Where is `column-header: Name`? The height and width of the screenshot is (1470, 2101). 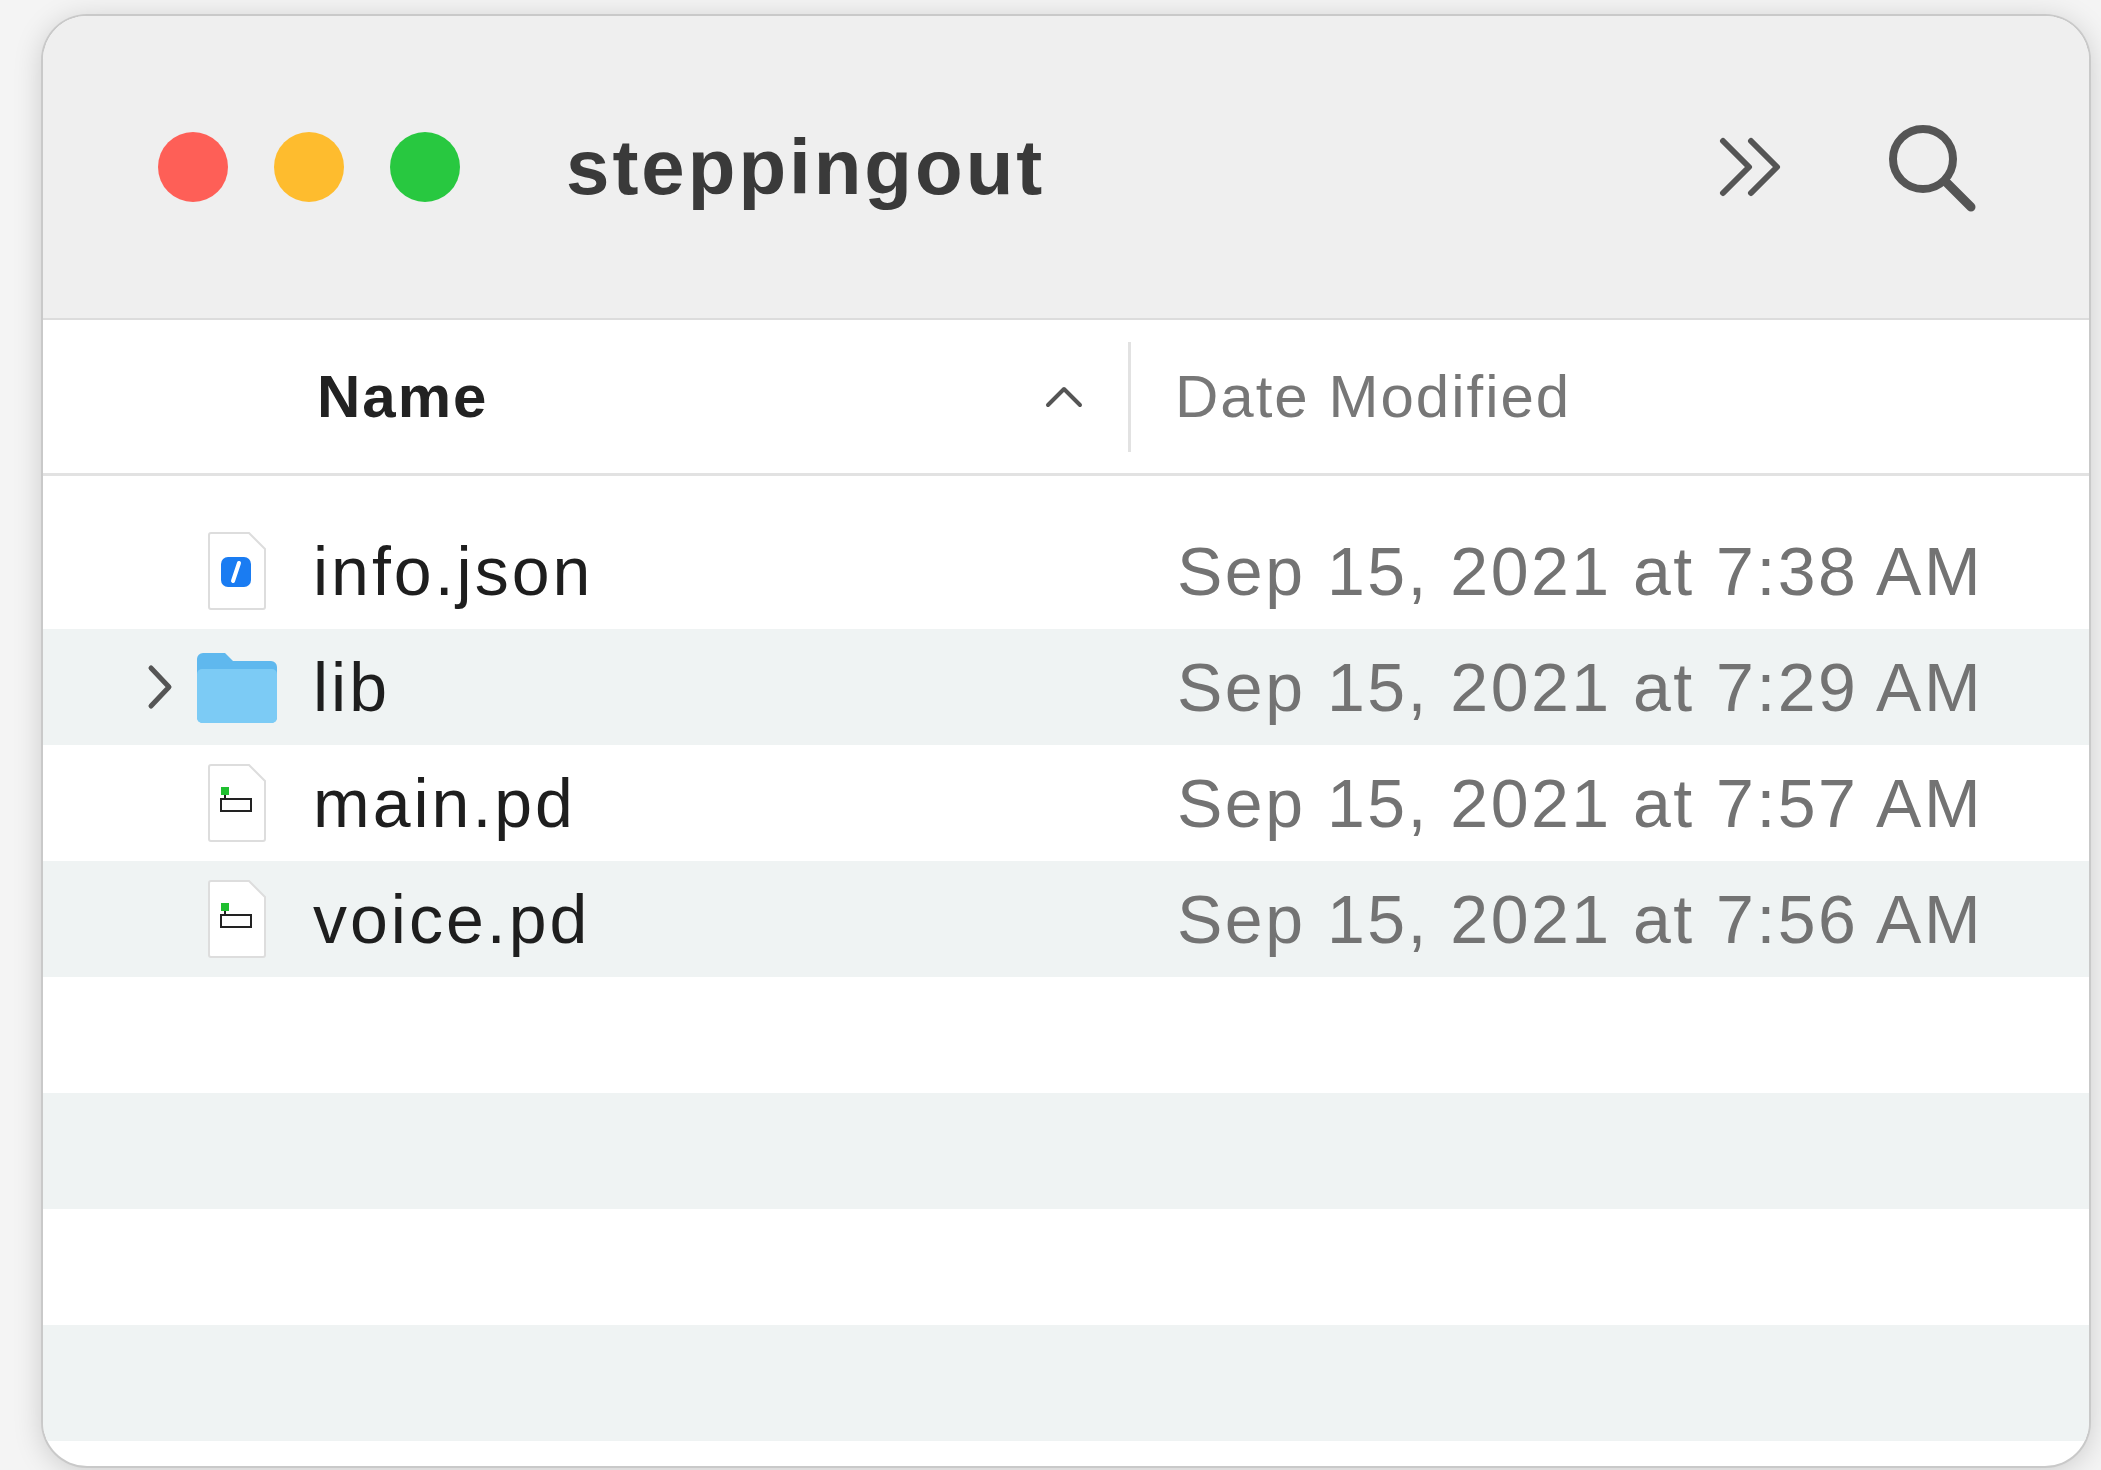
column-header: Name is located at coordinates (587, 396).